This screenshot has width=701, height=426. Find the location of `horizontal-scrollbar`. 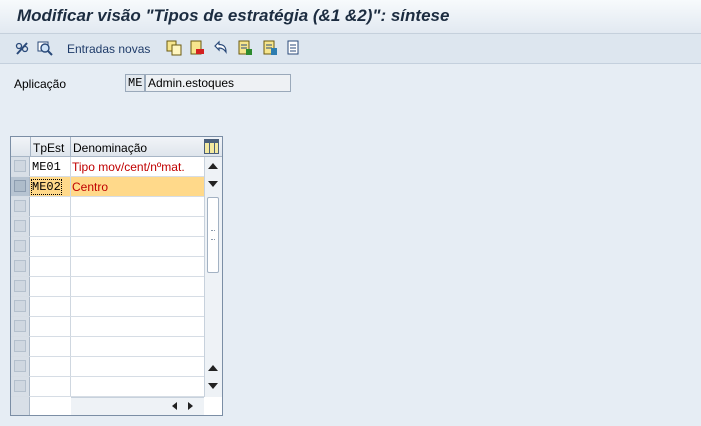

horizontal-scrollbar is located at coordinates (137, 406).